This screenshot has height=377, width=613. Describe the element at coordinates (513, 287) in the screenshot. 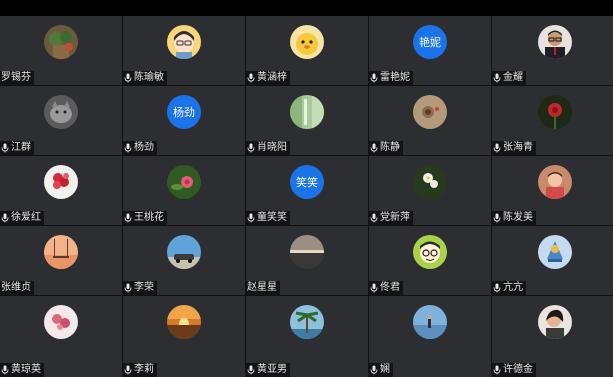

I see `participant-name: 亢亢` at that location.